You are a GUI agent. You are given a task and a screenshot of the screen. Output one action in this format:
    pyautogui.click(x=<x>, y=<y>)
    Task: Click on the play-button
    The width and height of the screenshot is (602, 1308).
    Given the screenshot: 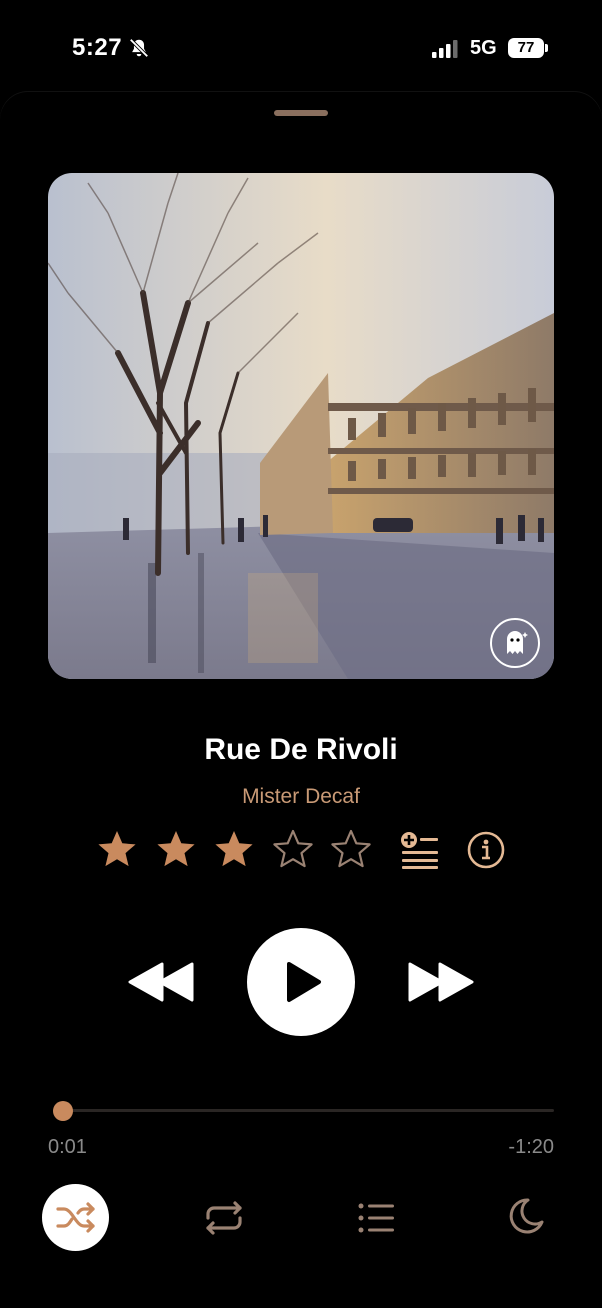 What is the action you would take?
    pyautogui.click(x=301, y=982)
    